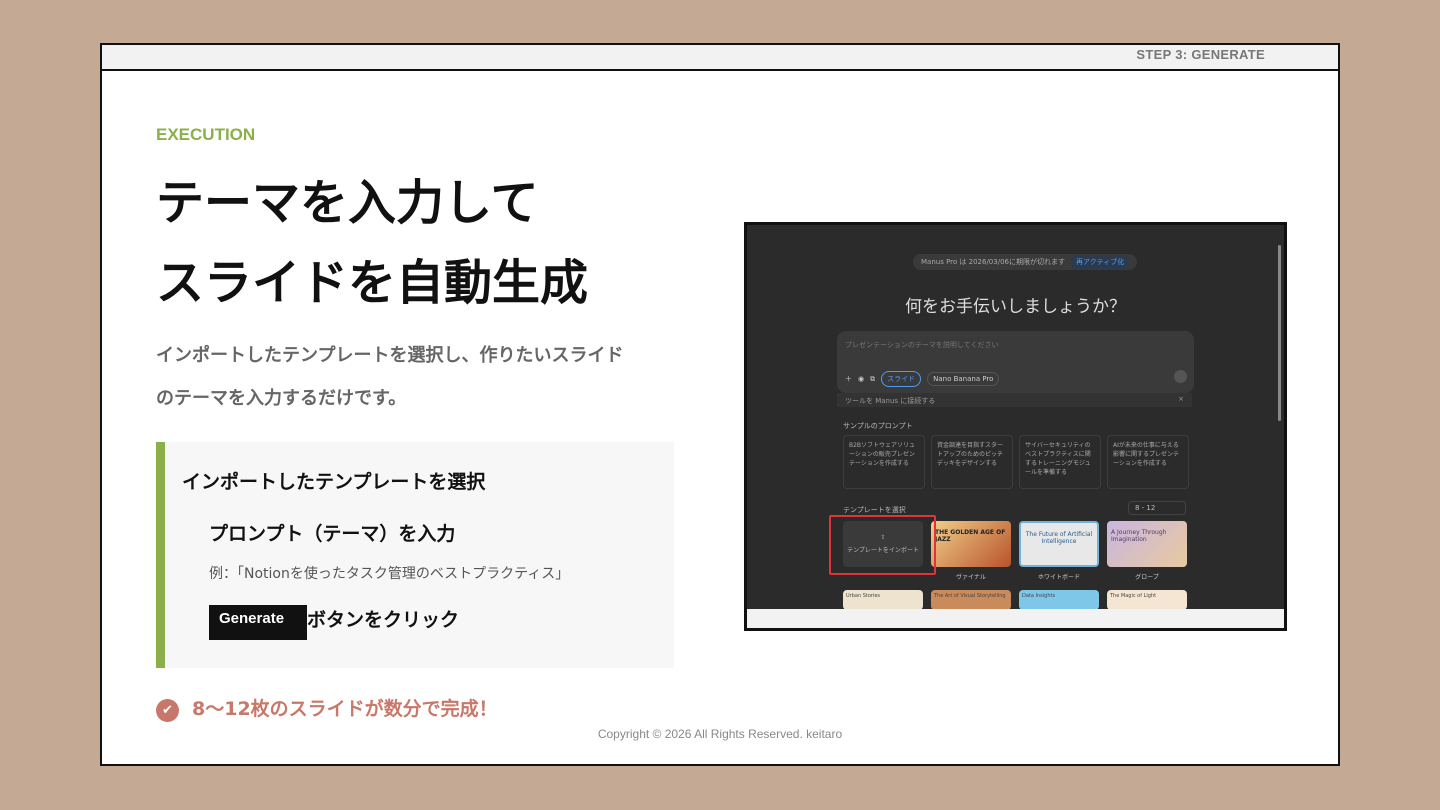 The image size is (1440, 810). I want to click on plus-icon: ＋, so click(848, 379).